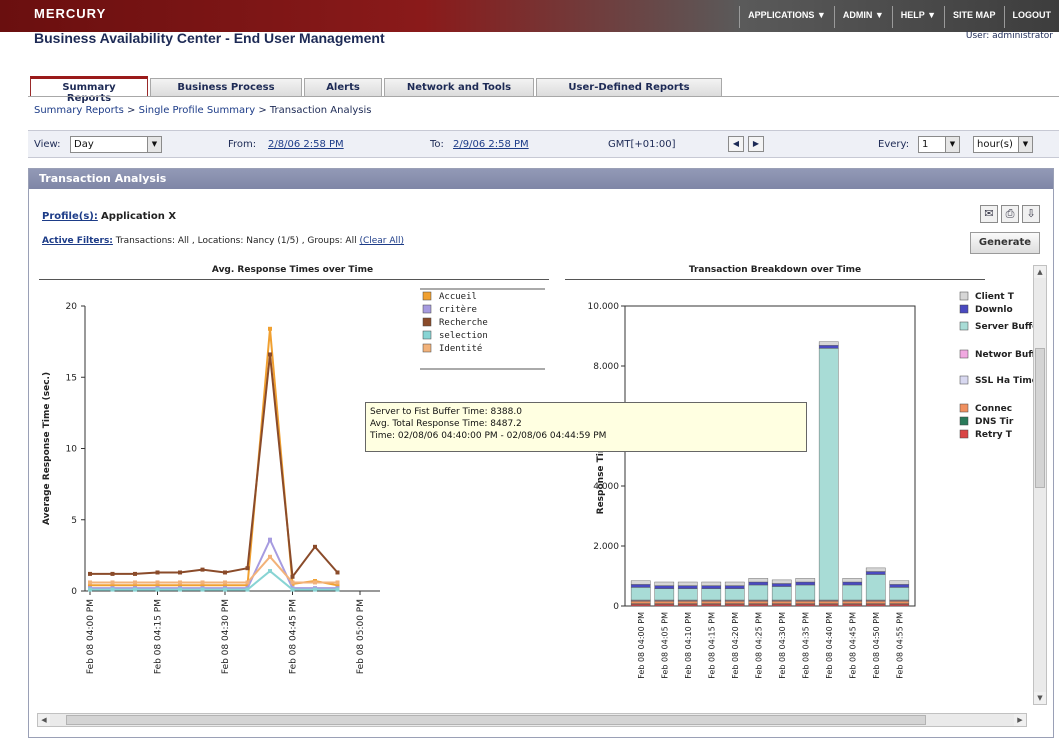 Image resolution: width=1059 pixels, height=743 pixels. I want to click on tab-network-and-tools: Network and Tools, so click(459, 87).